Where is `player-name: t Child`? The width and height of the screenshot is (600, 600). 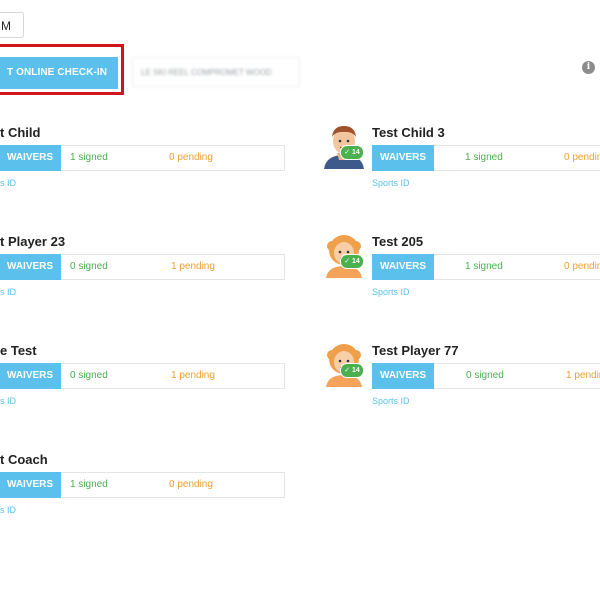 player-name: t Child is located at coordinates (20, 132).